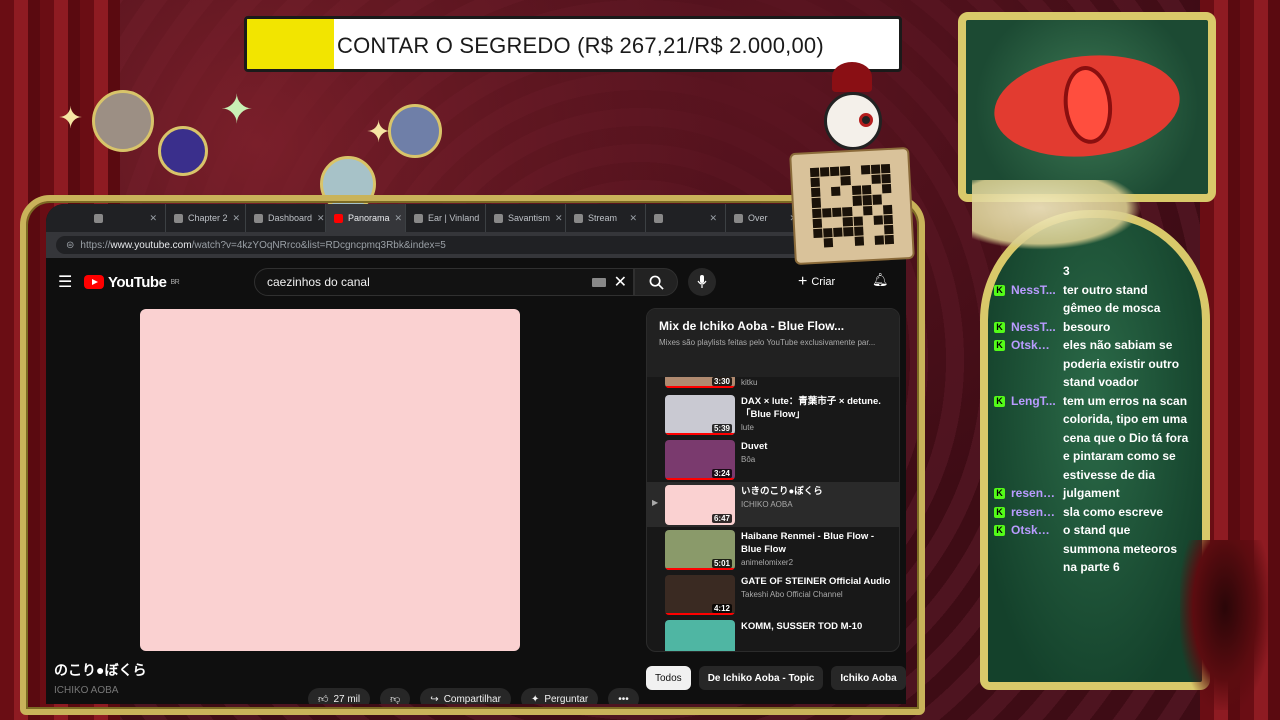 The width and height of the screenshot is (1280, 720). I want to click on browser-tab: Panorama ✕, so click(366, 218).